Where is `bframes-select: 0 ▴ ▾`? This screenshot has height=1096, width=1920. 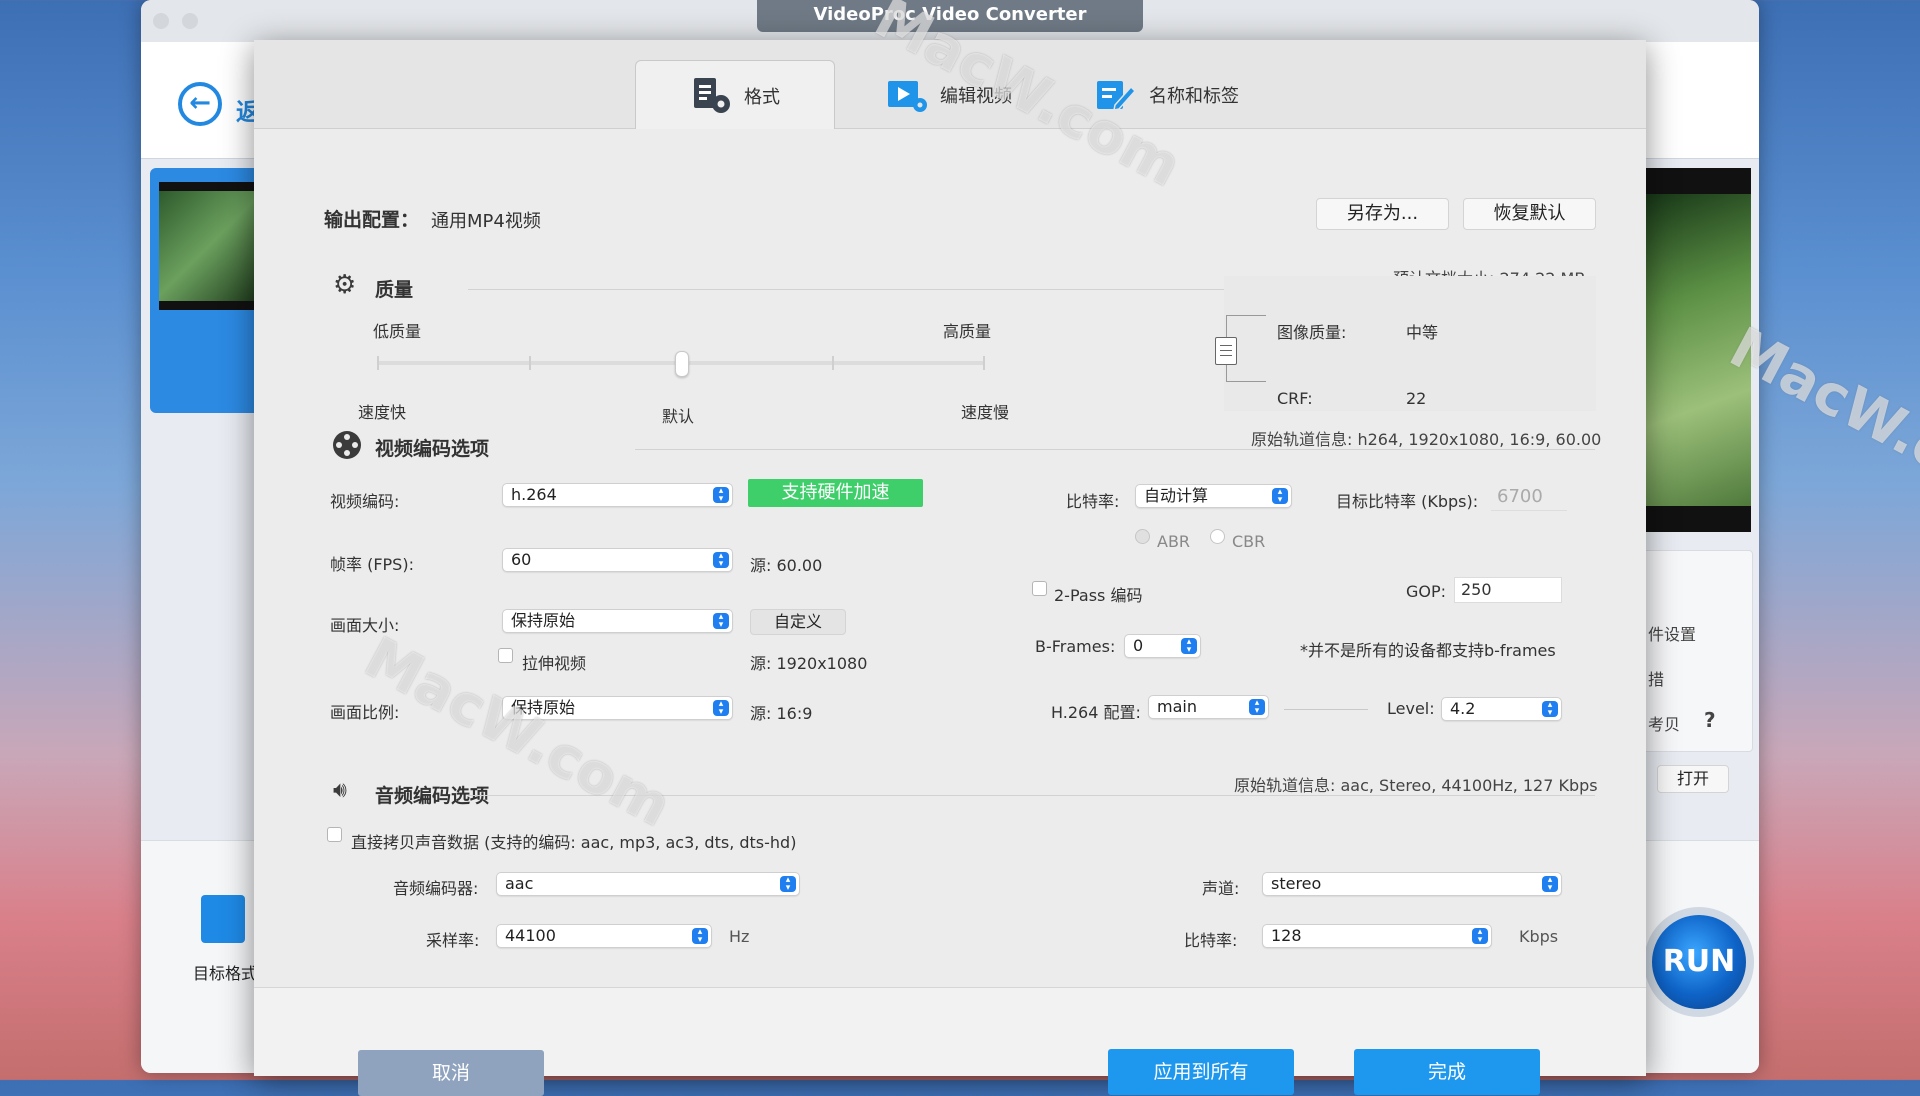
bframes-select: 0 ▴ ▾ is located at coordinates (1162, 646).